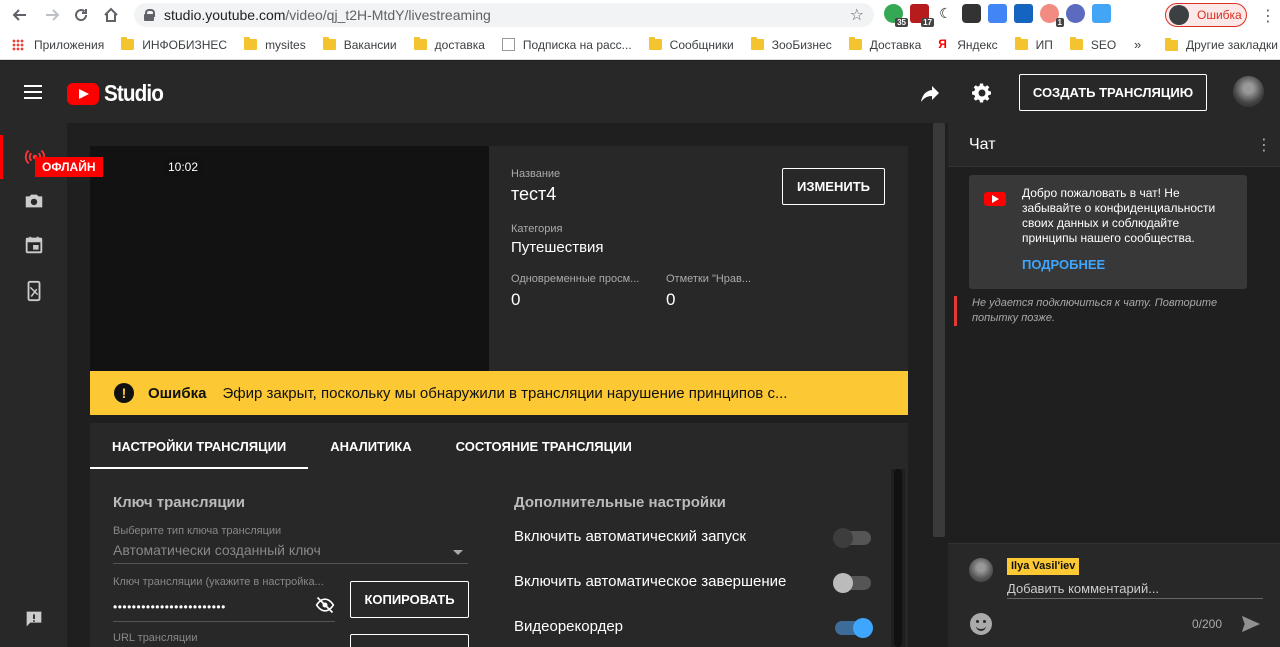 The height and width of the screenshot is (647, 1280). Describe the element at coordinates (409, 640) in the screenshot. I see `copy-url-button` at that location.